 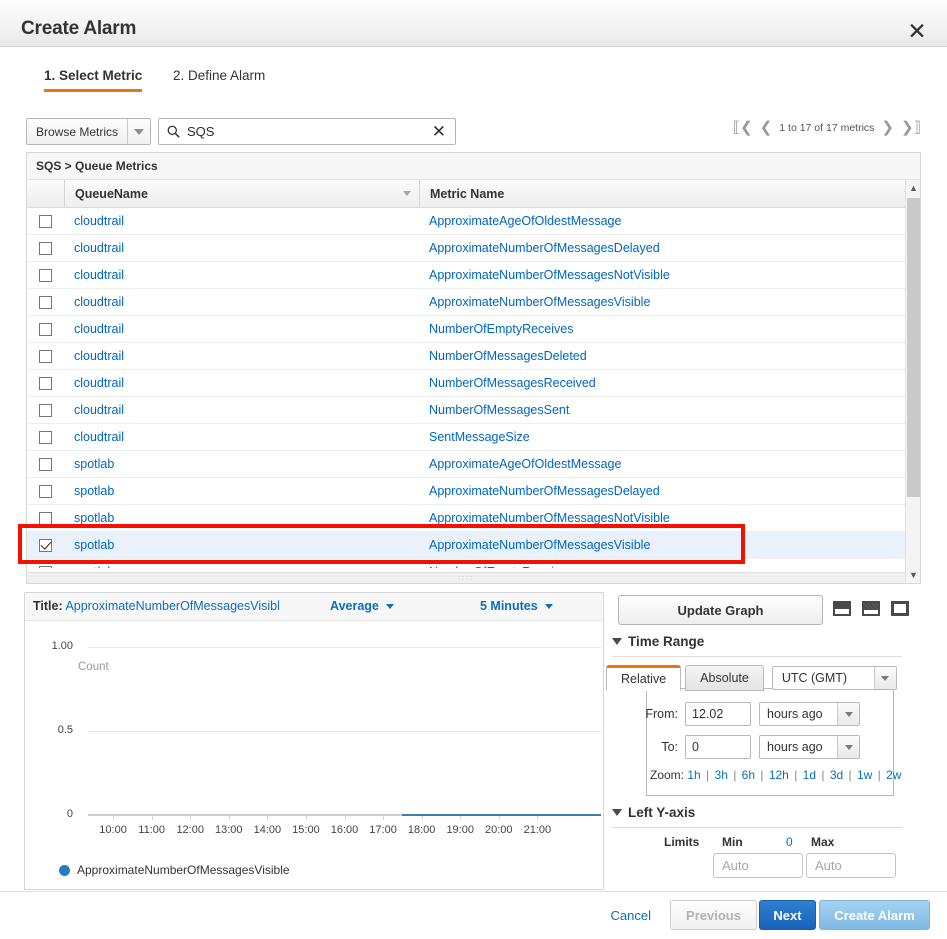 What do you see at coordinates (669, 437) in the screenshot?
I see `cell-metricname: SentMessageSize` at bounding box center [669, 437].